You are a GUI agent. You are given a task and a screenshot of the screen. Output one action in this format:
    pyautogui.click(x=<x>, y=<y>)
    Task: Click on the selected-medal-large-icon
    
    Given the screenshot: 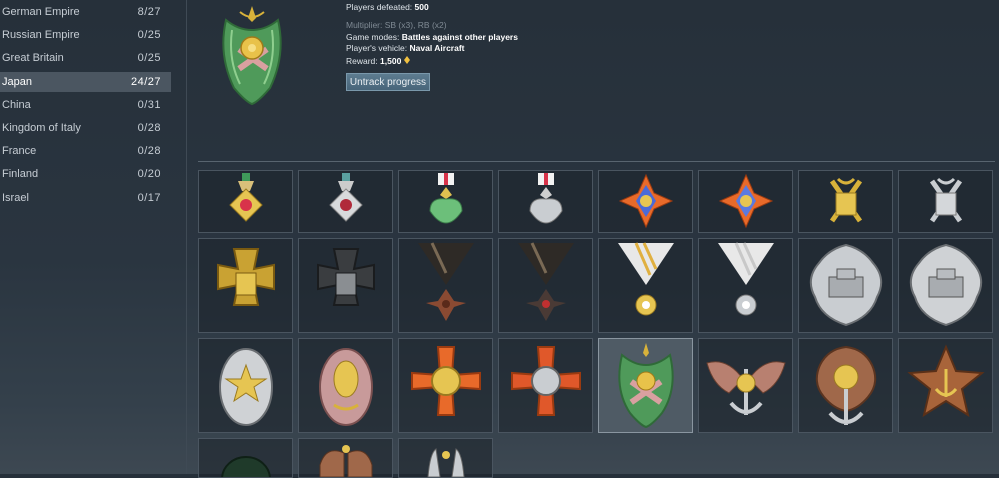 What is the action you would take?
    pyautogui.click(x=252, y=56)
    